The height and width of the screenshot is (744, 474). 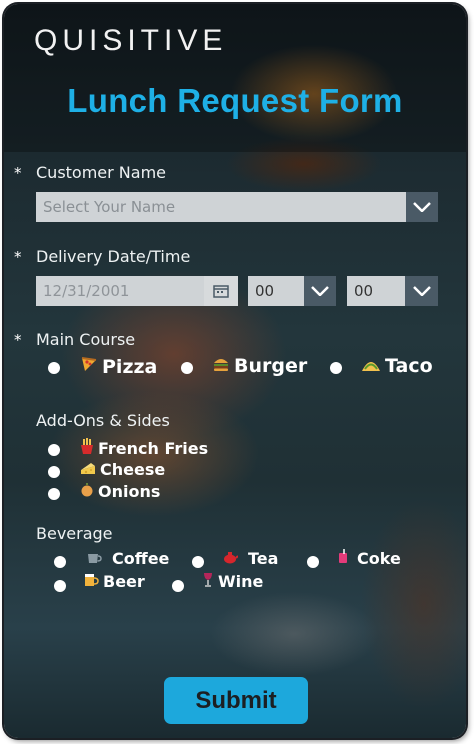 I want to click on date-input: 12/31/2001, so click(x=120, y=291).